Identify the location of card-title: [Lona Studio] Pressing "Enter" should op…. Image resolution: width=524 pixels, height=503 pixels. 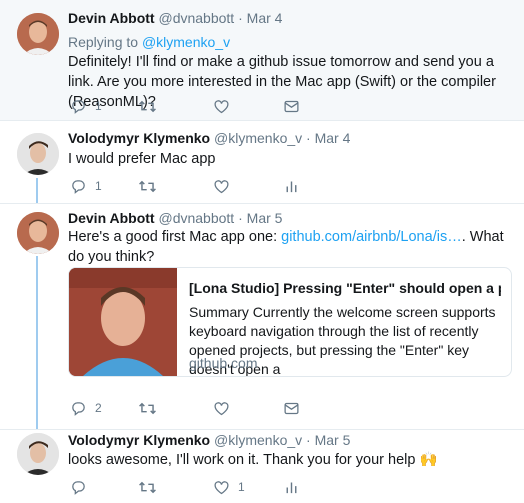
(345, 288).